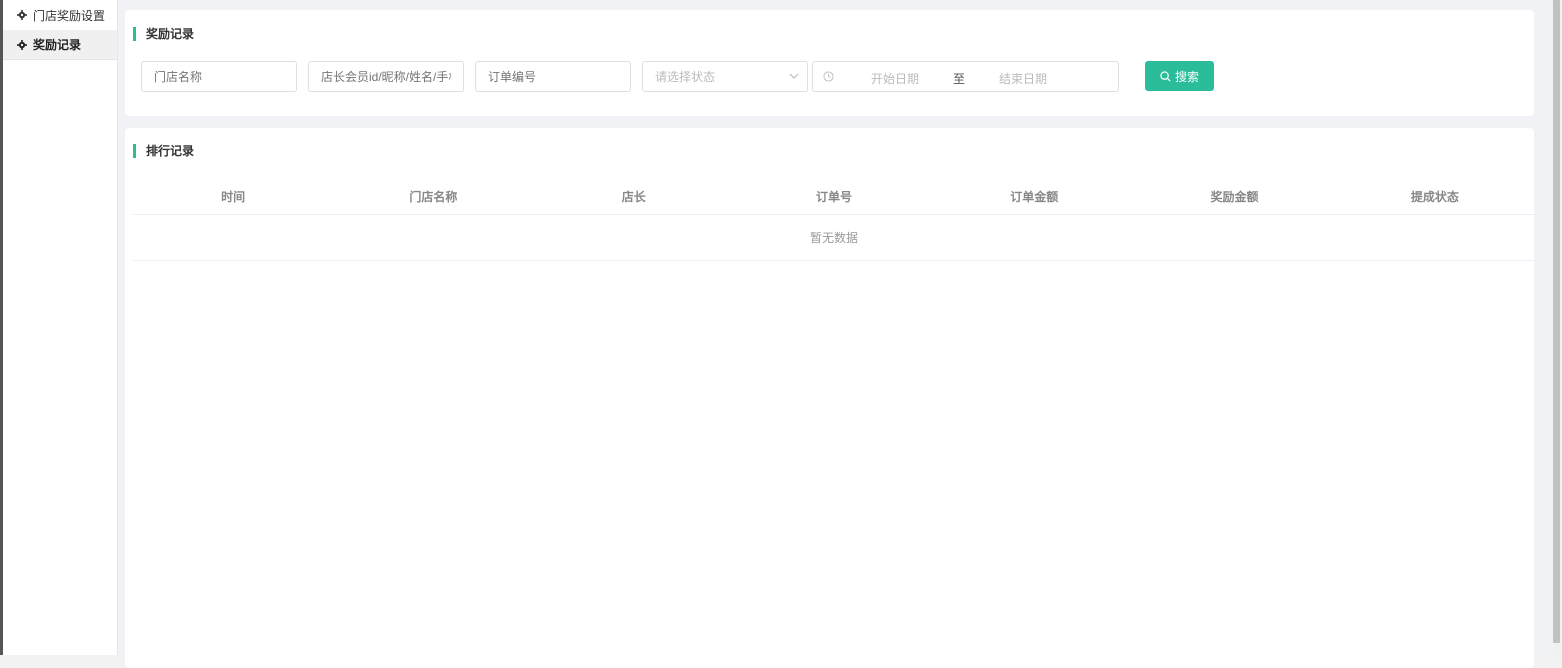 This screenshot has width=1562, height=668. What do you see at coordinates (895, 79) in the screenshot?
I see `date-start-placeholder: 开始日期` at bounding box center [895, 79].